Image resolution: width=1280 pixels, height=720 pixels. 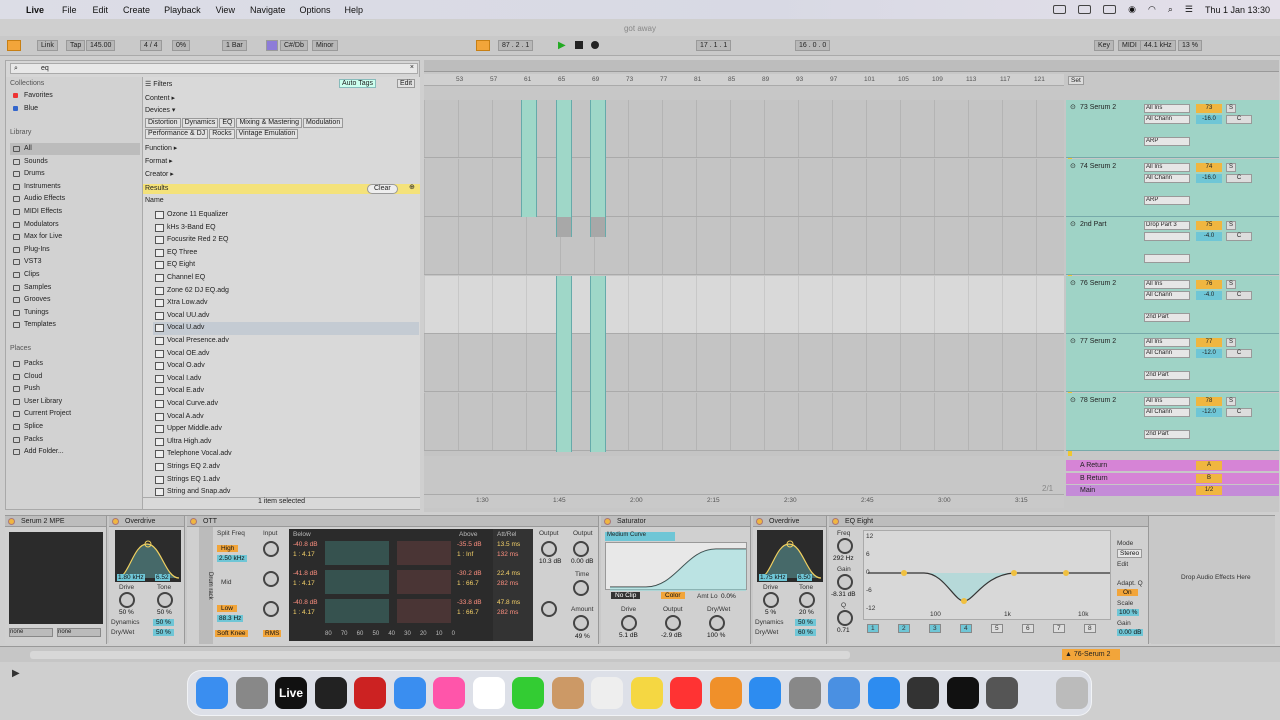 I want to click on input-knob-high, so click(x=271, y=549).